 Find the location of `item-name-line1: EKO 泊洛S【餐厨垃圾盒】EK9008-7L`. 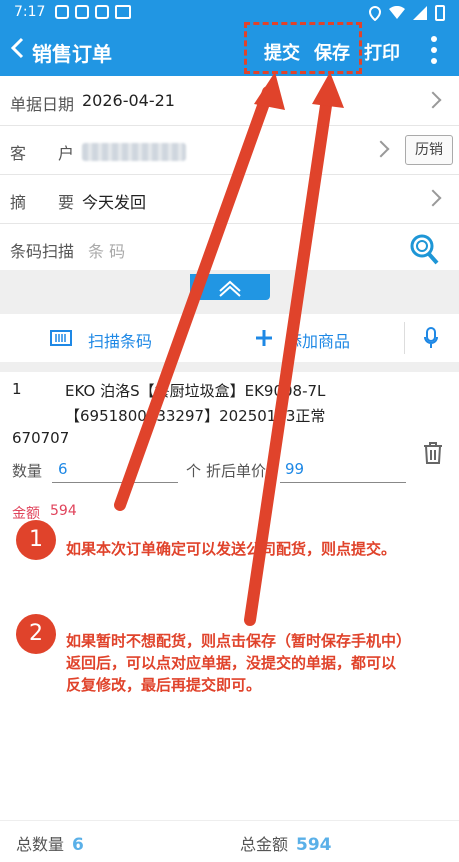

item-name-line1: EKO 泊洛S【餐厨垃圾盒】EK9008-7L is located at coordinates (195, 391).